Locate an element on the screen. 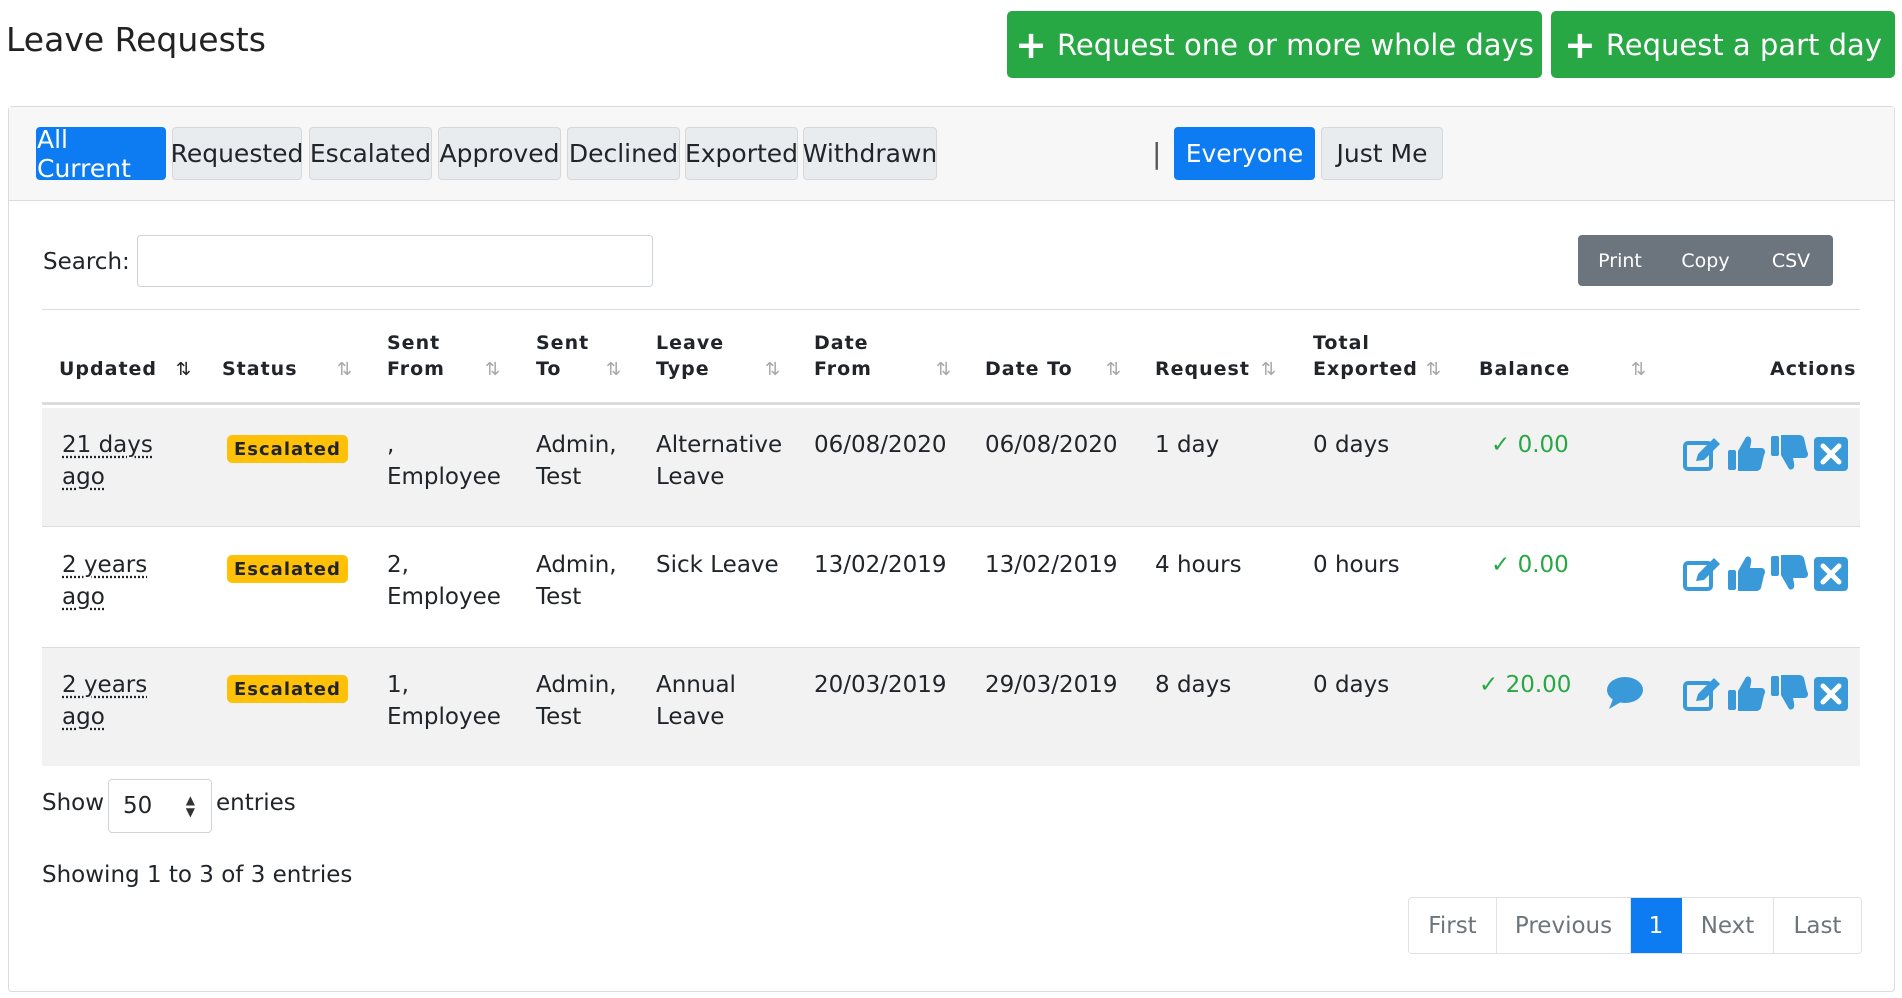 The height and width of the screenshot is (998, 1902). cell-date-from: 20/03/2019 is located at coordinates (880, 685).